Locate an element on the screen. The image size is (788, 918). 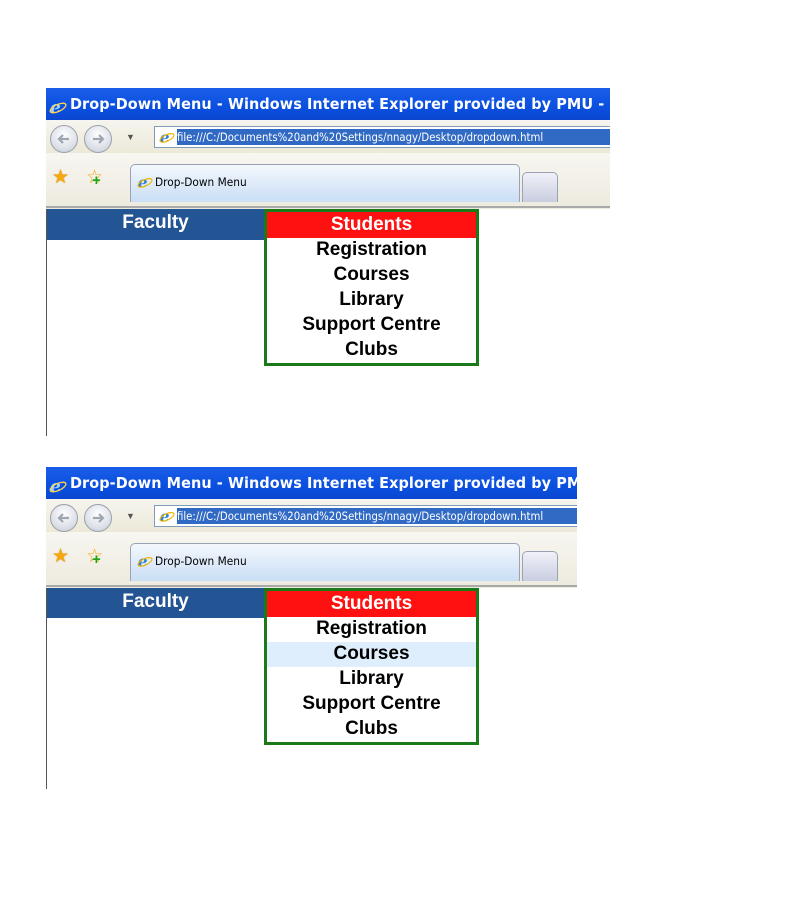
menu-item-courses-hovered: Courses is located at coordinates (371, 654).